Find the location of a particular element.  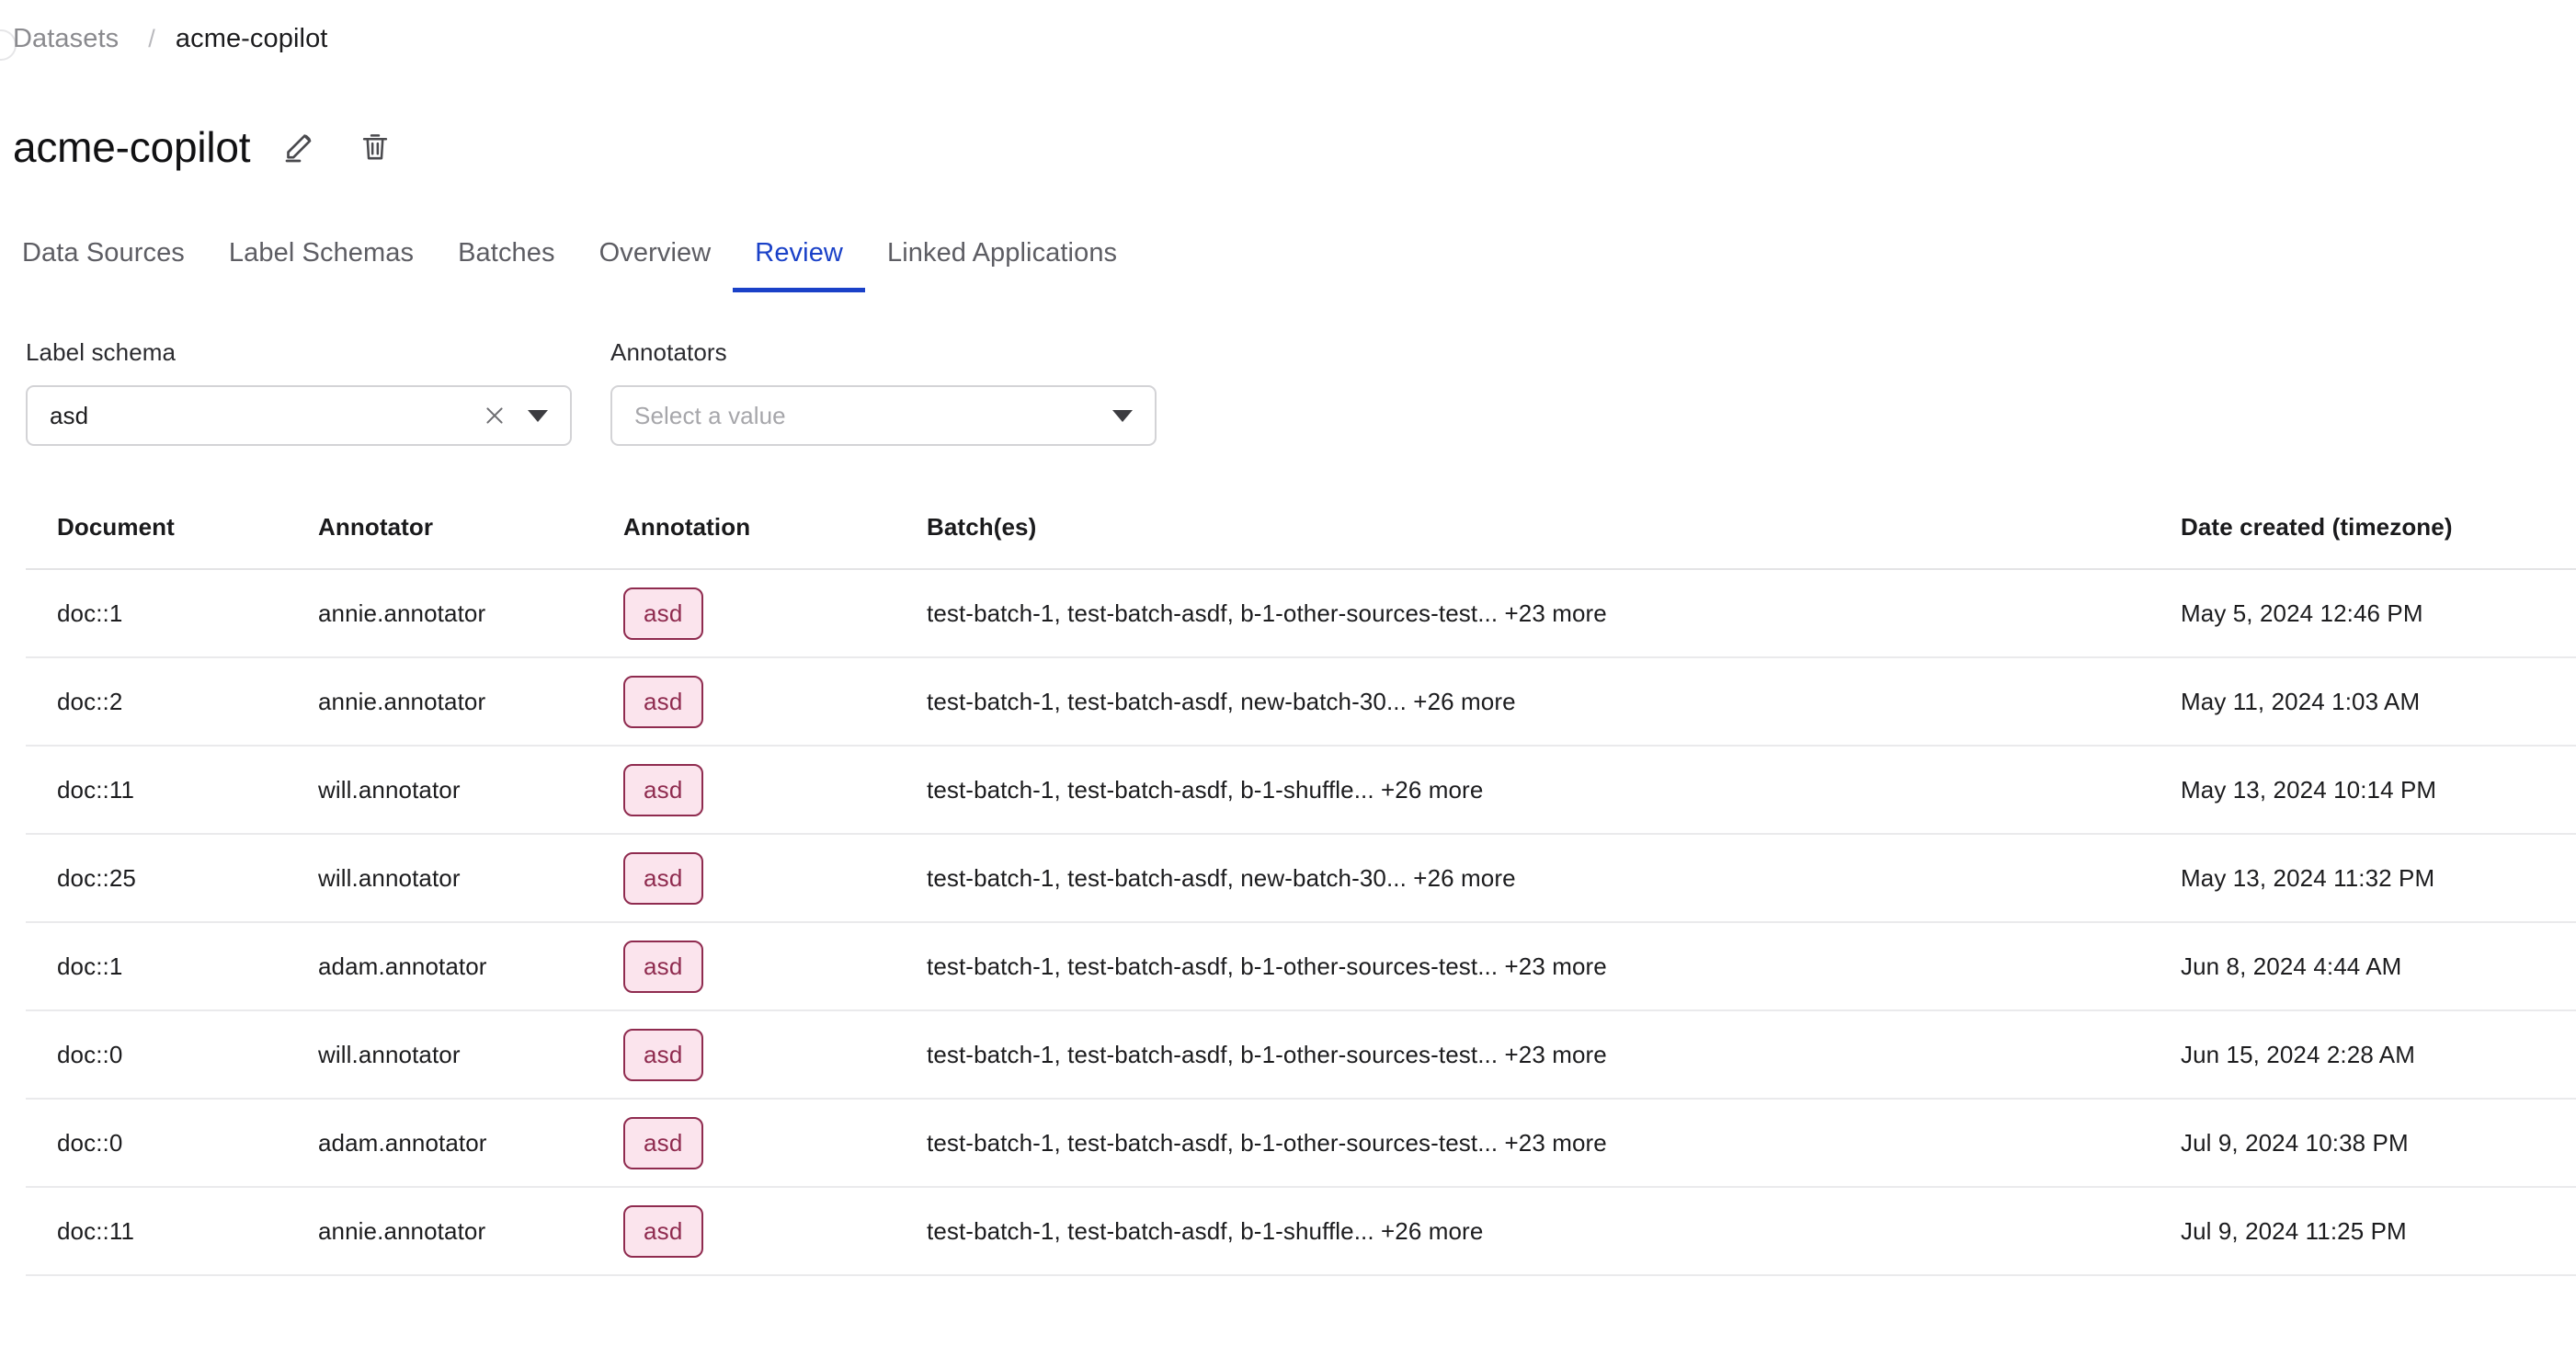

close-icon is located at coordinates (494, 415).